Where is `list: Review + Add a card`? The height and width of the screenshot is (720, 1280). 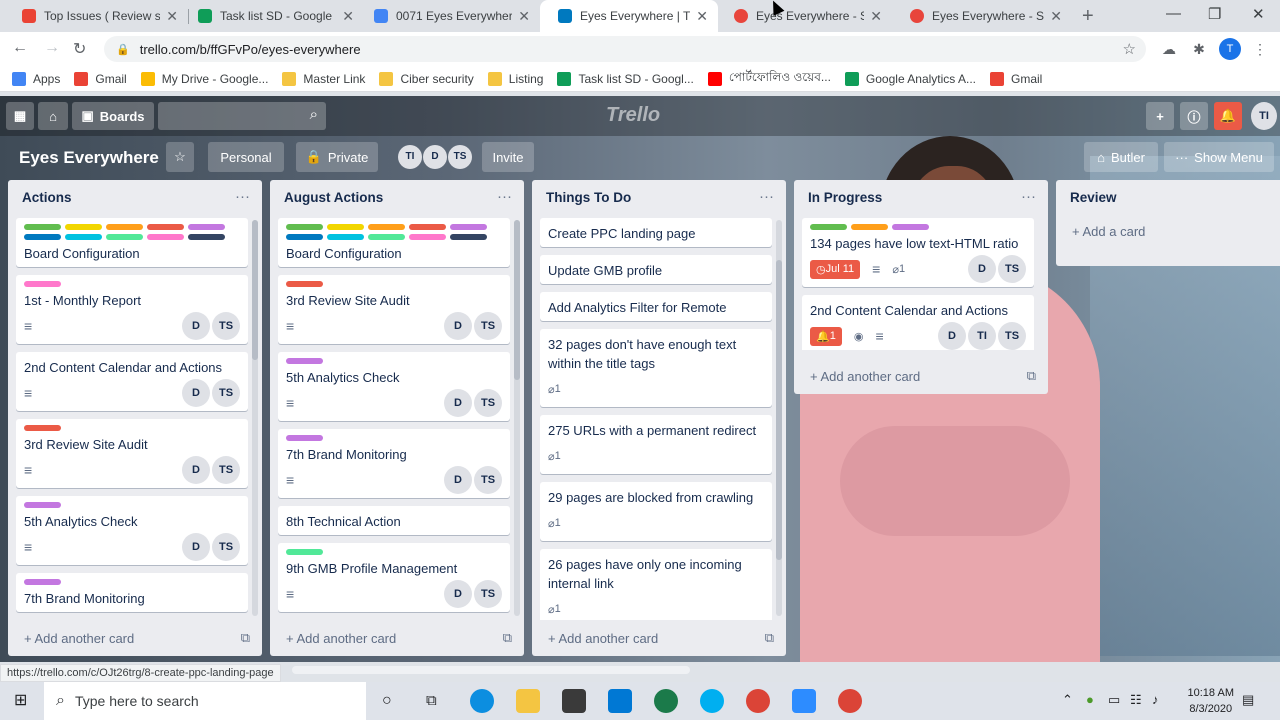 list: Review + Add a card is located at coordinates (1168, 223).